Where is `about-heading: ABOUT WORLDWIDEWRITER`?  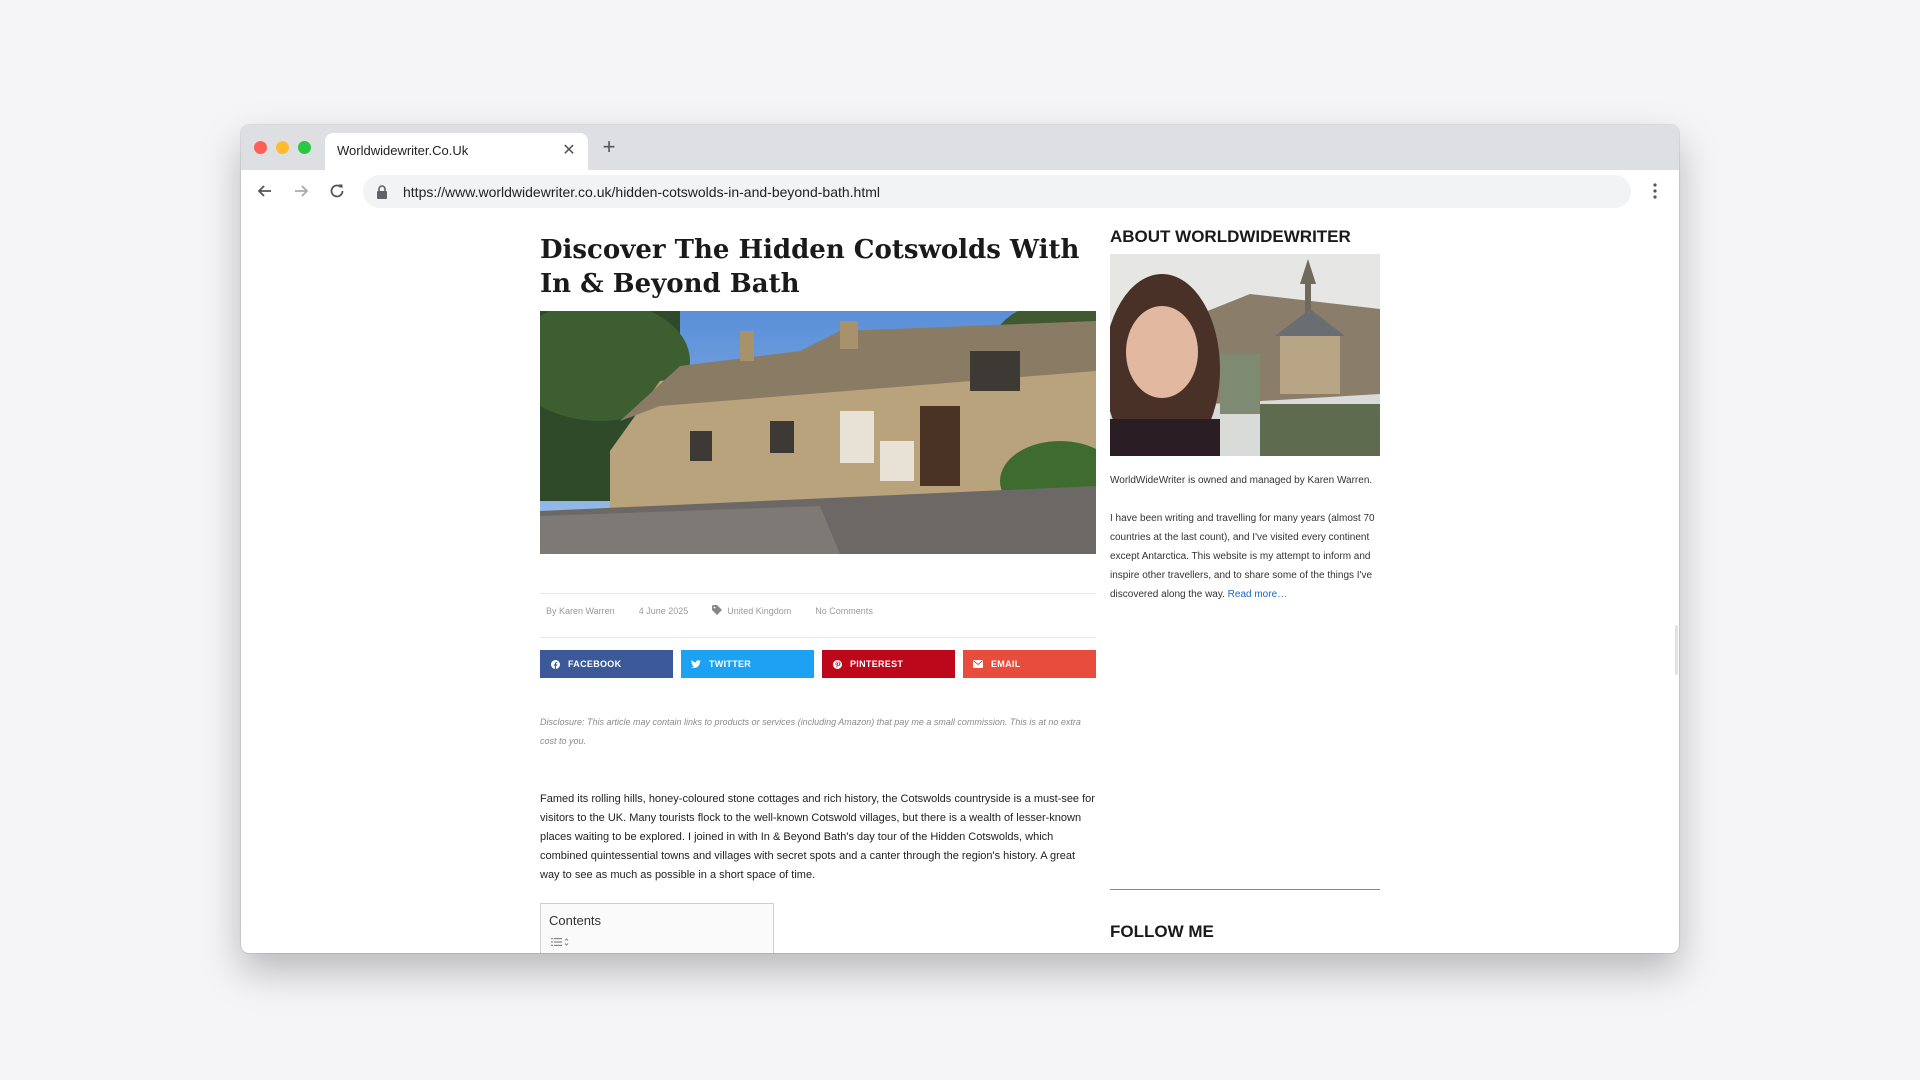 about-heading: ABOUT WORLDWIDEWRITER is located at coordinates (1230, 236).